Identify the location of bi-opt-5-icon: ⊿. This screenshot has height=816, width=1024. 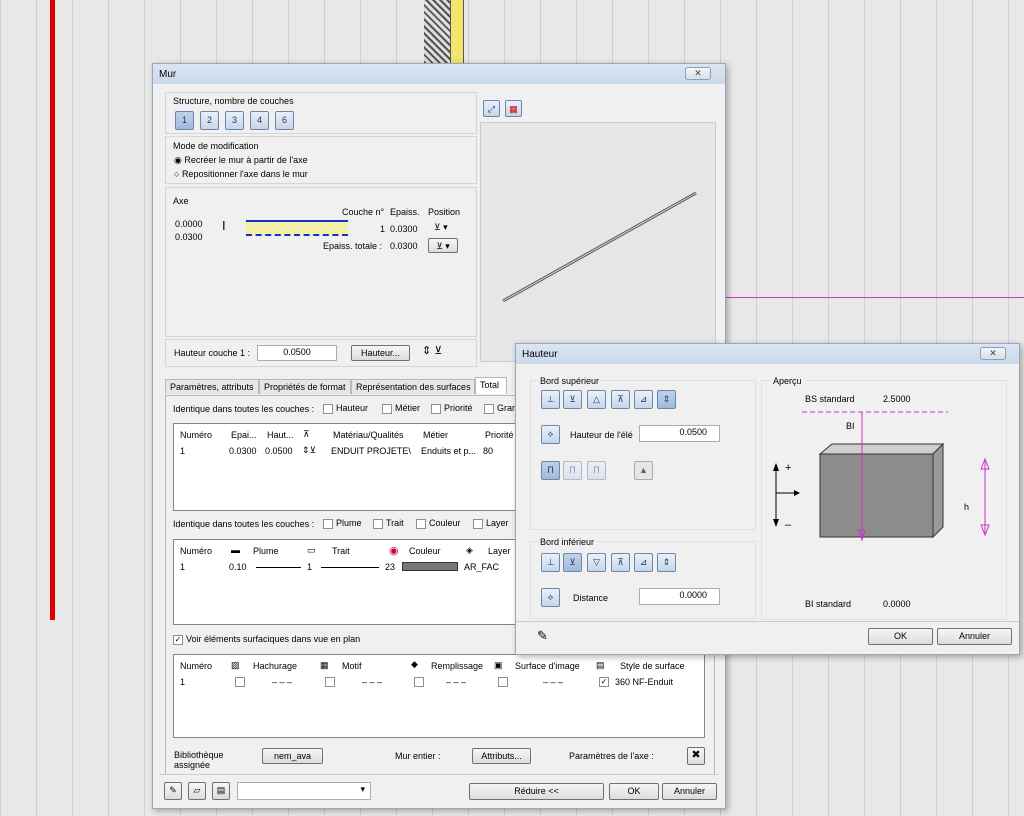
(643, 562).